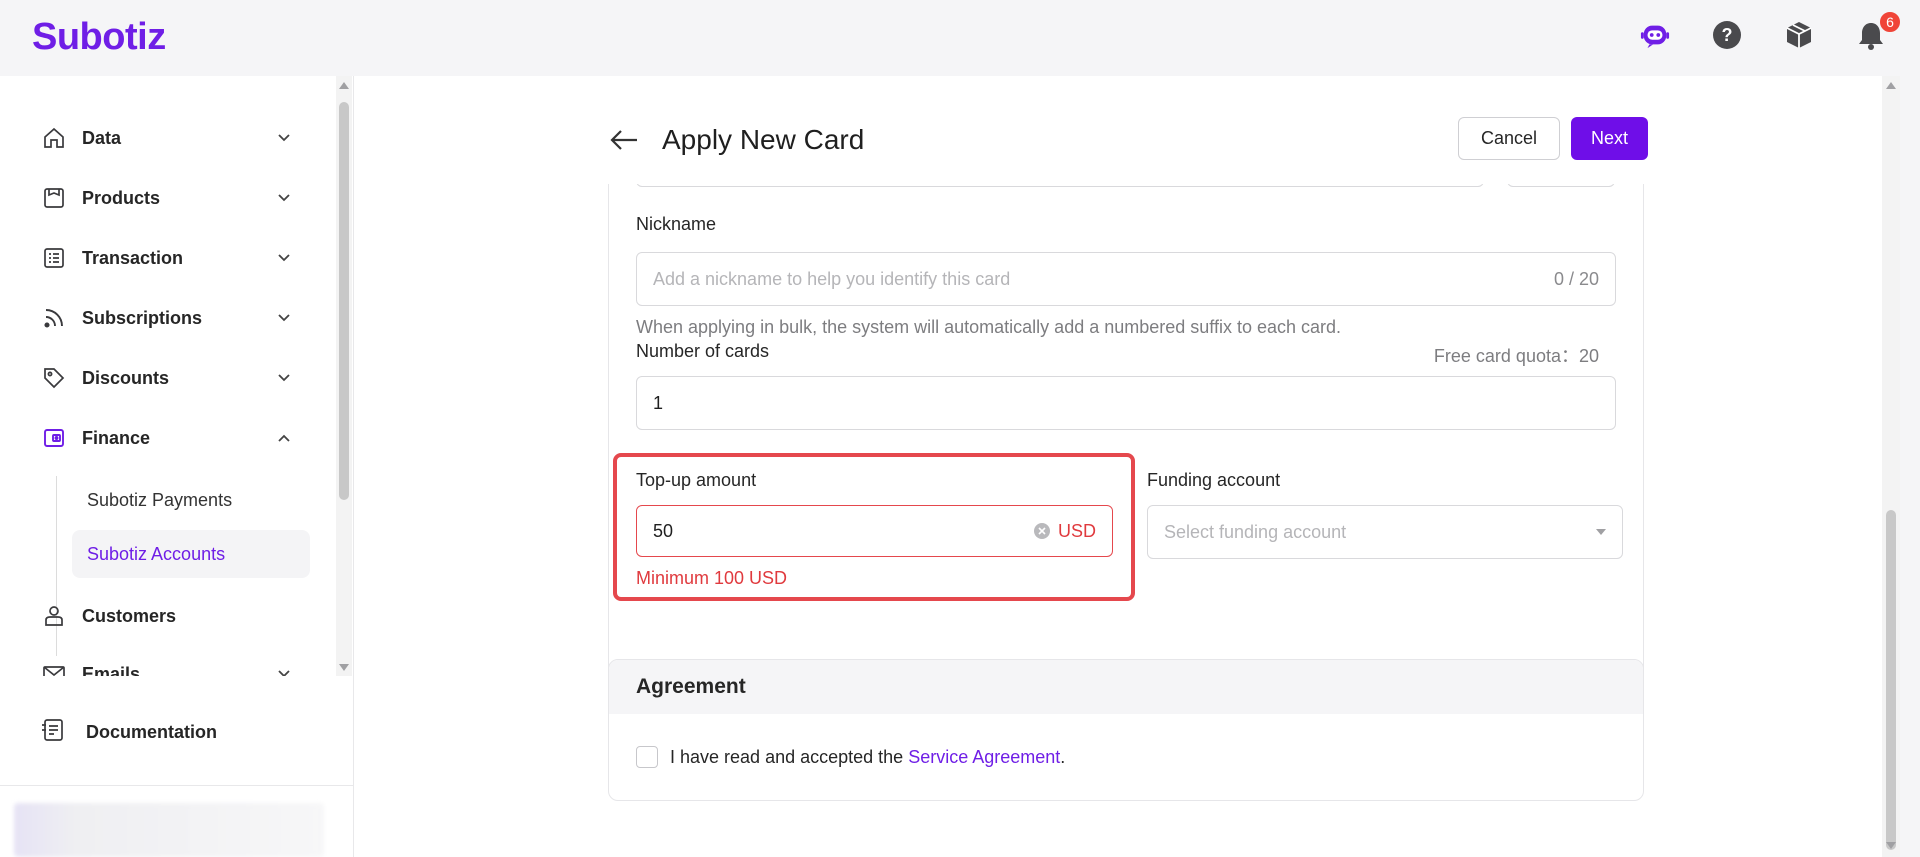 The width and height of the screenshot is (1920, 857). Describe the element at coordinates (54, 378) in the screenshot. I see `tag-icon` at that location.